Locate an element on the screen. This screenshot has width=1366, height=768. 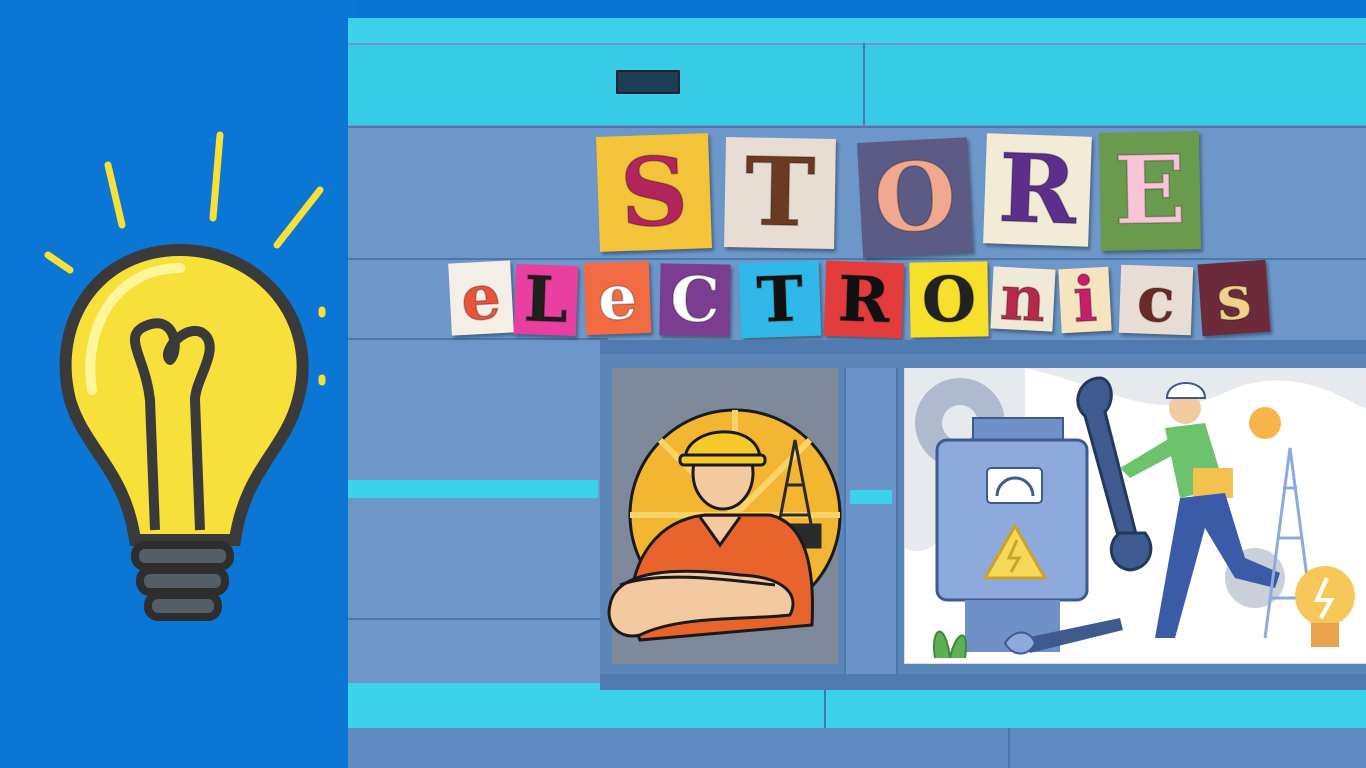
vent is located at coordinates (648, 82).